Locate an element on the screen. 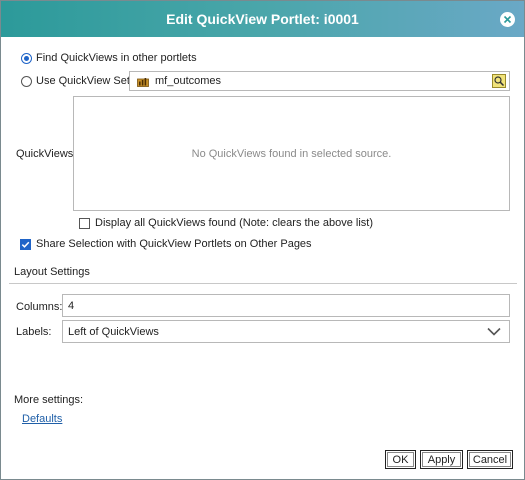 This screenshot has height=480, width=525. dialog-title: Edit QuickView Portlet: i0001 is located at coordinates (262, 19).